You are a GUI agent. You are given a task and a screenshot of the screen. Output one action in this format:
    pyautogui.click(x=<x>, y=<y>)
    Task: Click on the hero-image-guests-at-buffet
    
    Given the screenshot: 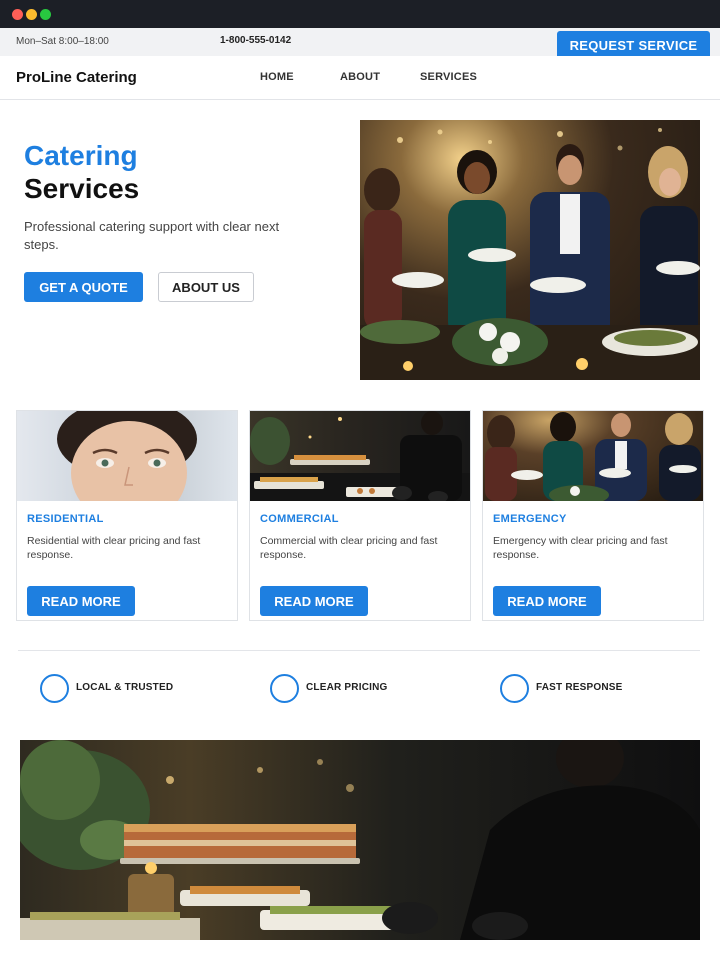 What is the action you would take?
    pyautogui.click(x=530, y=250)
    